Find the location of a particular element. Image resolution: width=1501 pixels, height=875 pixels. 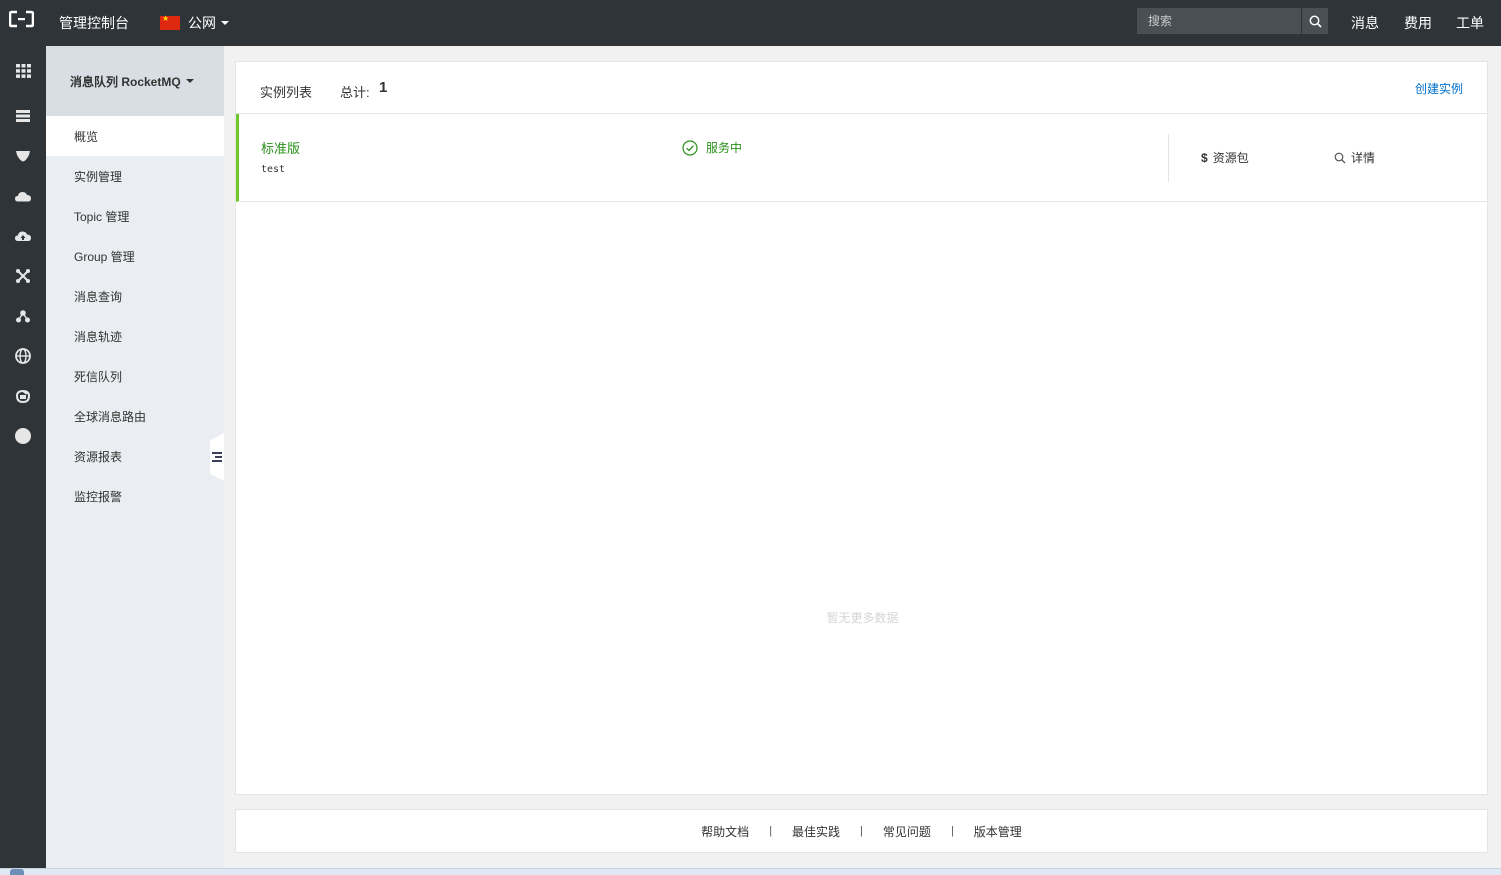

region-label: 公网 is located at coordinates (202, 23).